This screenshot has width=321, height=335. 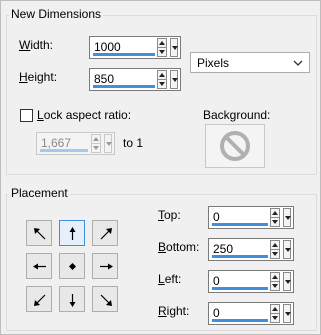 What do you see at coordinates (174, 311) in the screenshot?
I see `right-label: Right:` at bounding box center [174, 311].